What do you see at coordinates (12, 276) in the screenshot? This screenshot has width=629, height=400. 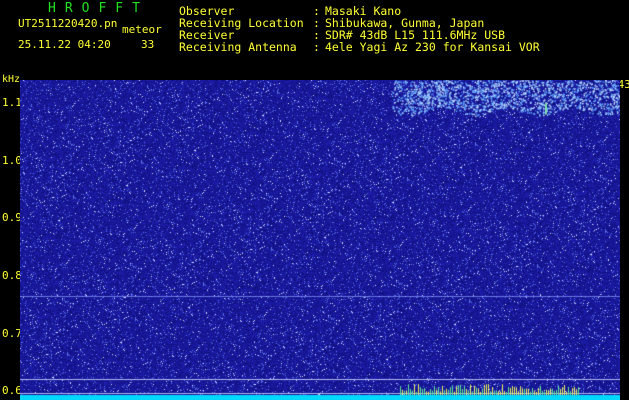 I see `y-tick-label: 0.8` at bounding box center [12, 276].